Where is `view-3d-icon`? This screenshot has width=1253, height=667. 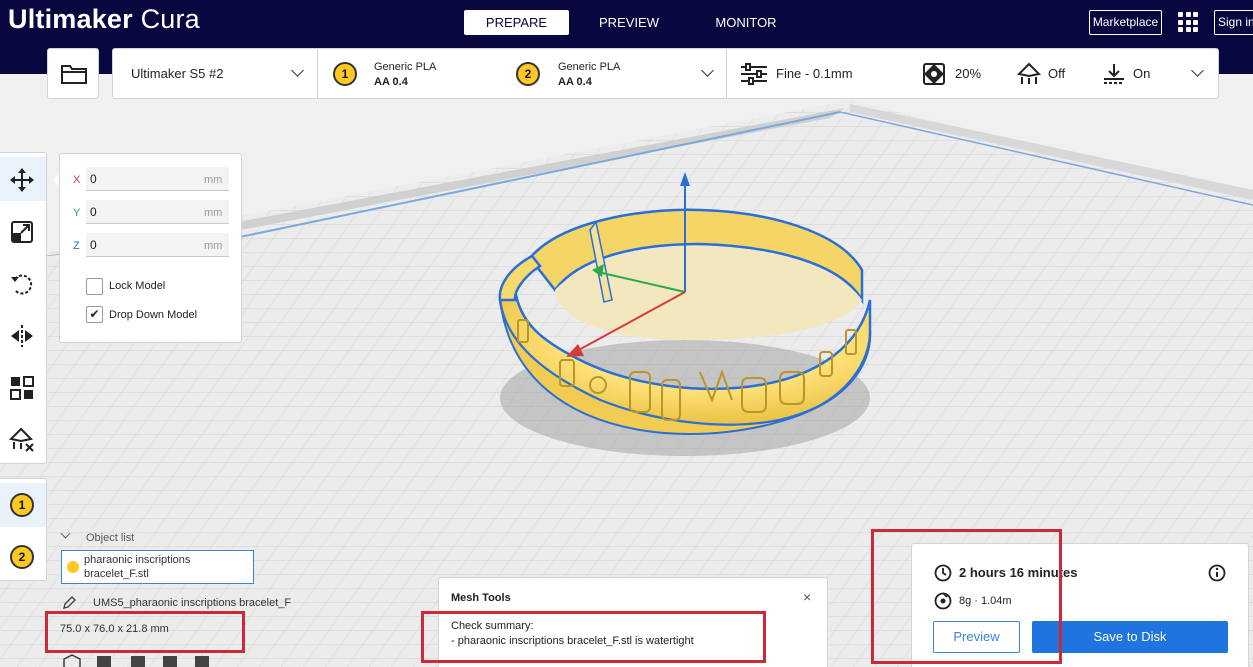 view-3d-icon is located at coordinates (72, 660).